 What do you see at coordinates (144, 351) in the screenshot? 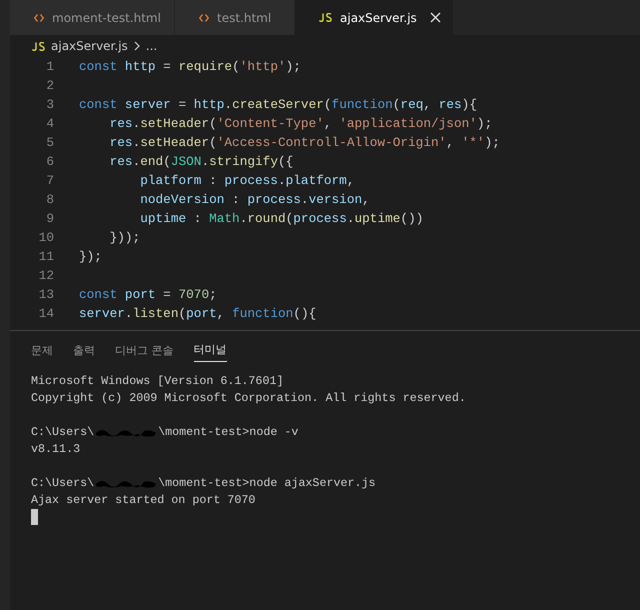
I see `panel-tab: 디버그 콘솔` at bounding box center [144, 351].